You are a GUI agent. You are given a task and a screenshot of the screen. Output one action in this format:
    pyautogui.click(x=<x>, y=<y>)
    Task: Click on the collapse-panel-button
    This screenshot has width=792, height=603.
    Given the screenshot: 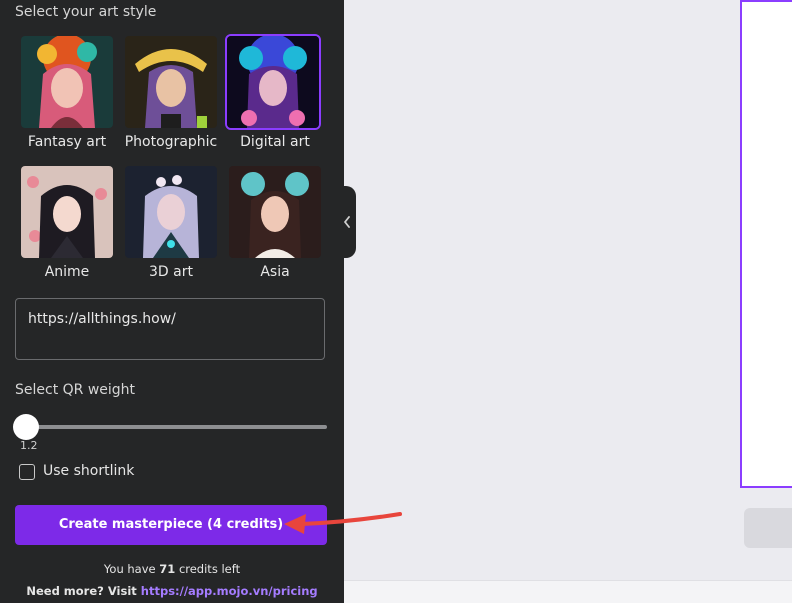 What is the action you would take?
    pyautogui.click(x=347, y=222)
    